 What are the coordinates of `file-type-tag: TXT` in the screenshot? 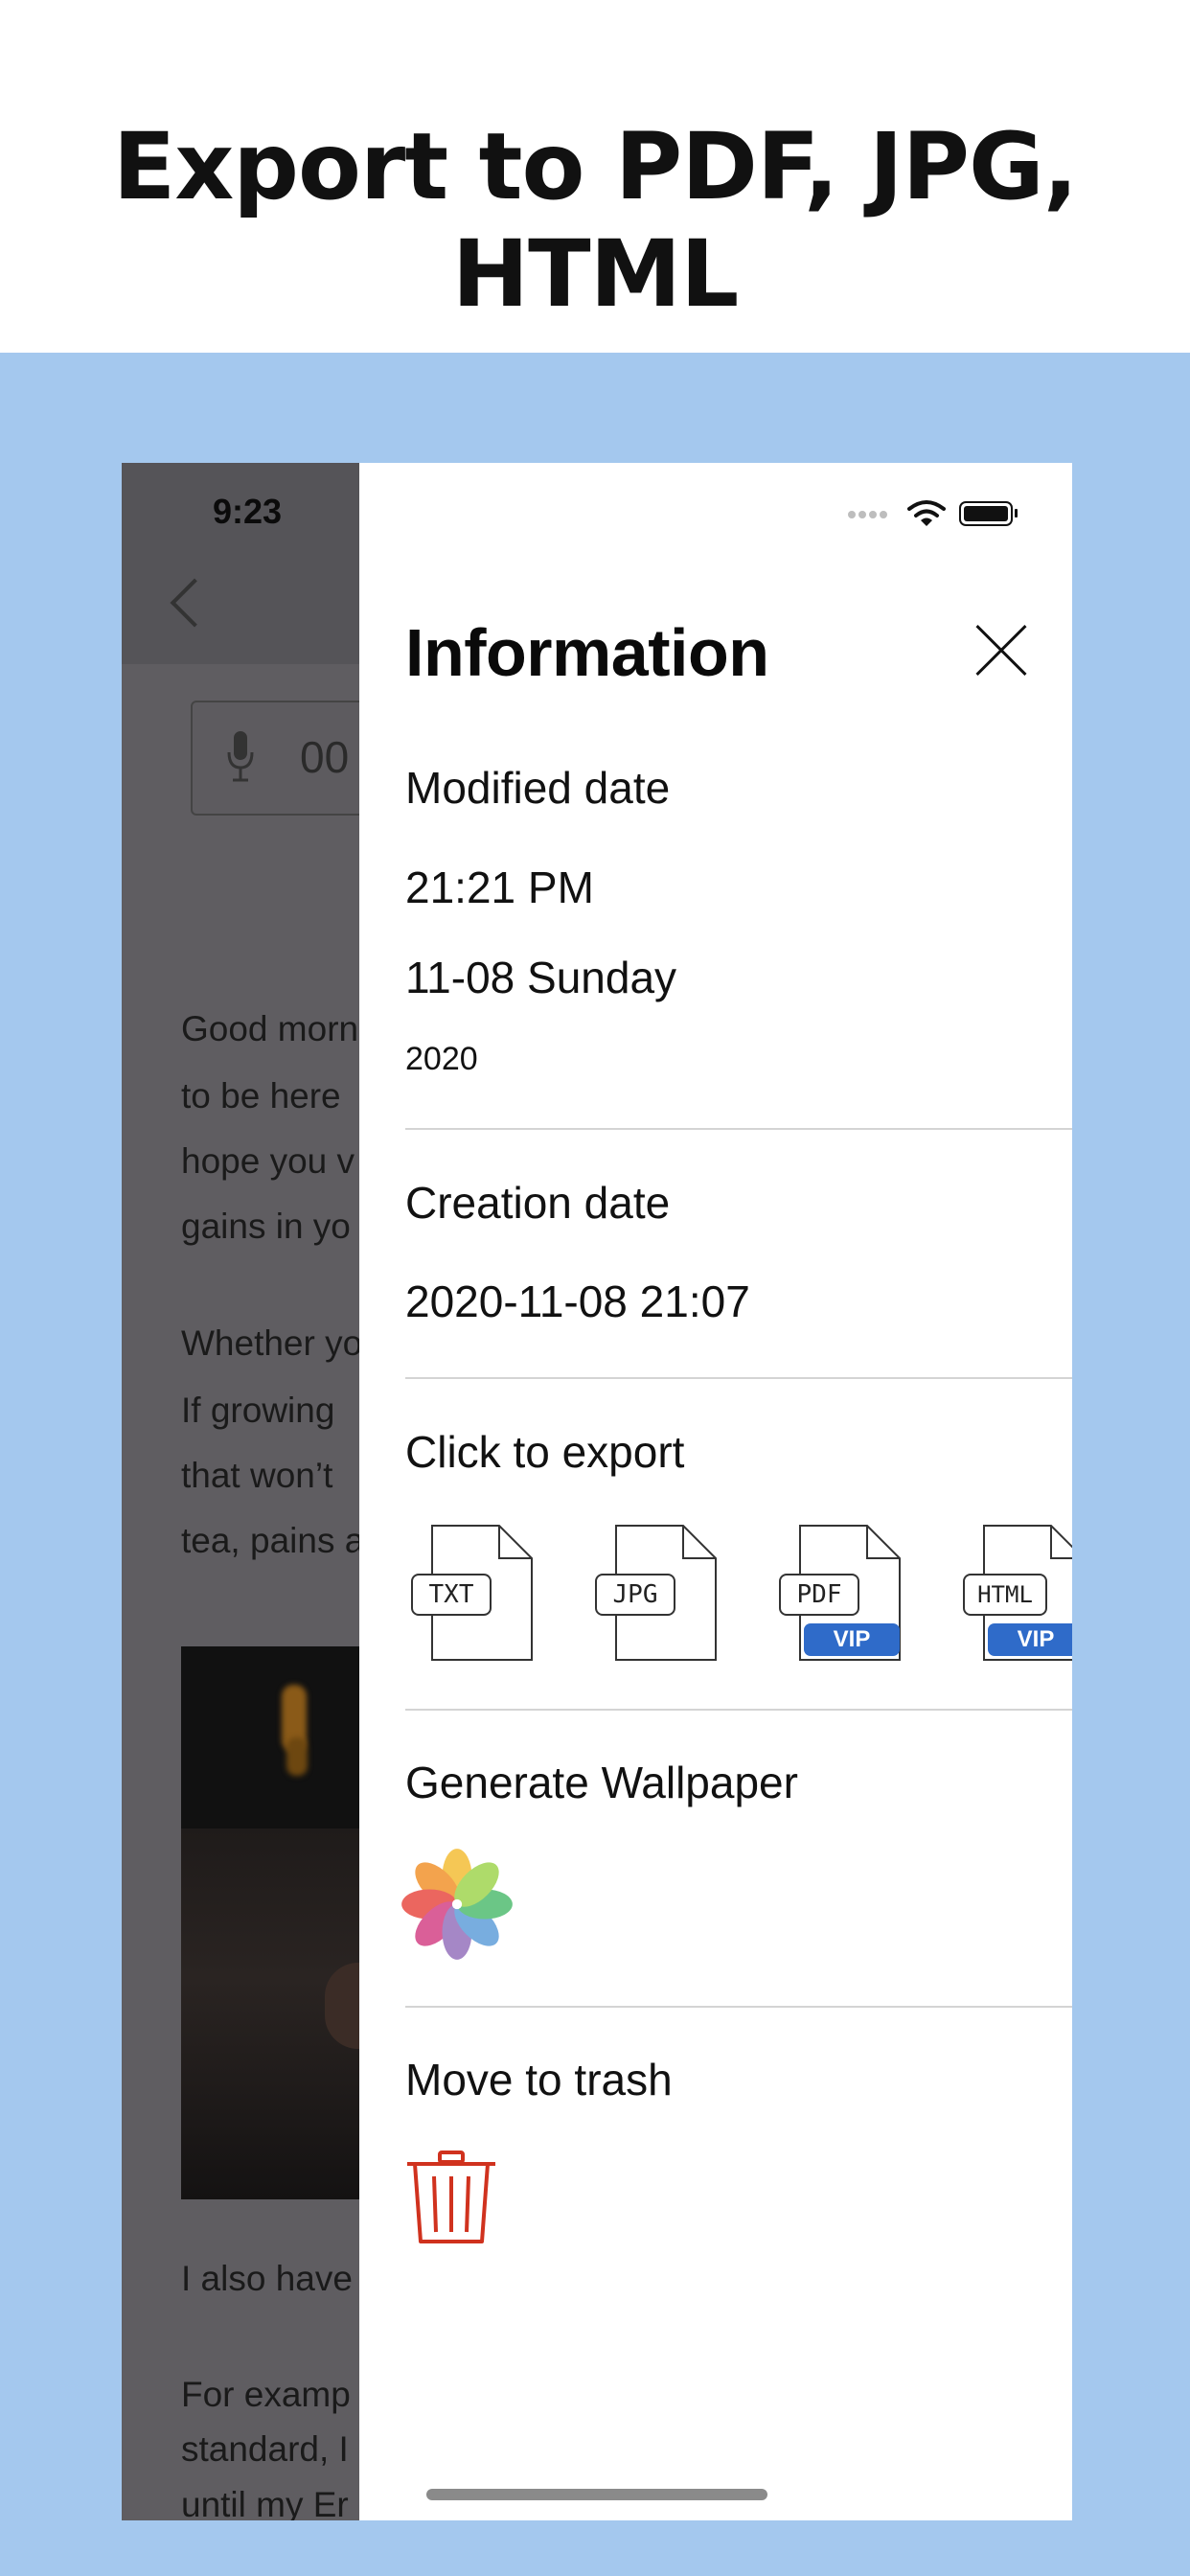 It's located at (452, 1595).